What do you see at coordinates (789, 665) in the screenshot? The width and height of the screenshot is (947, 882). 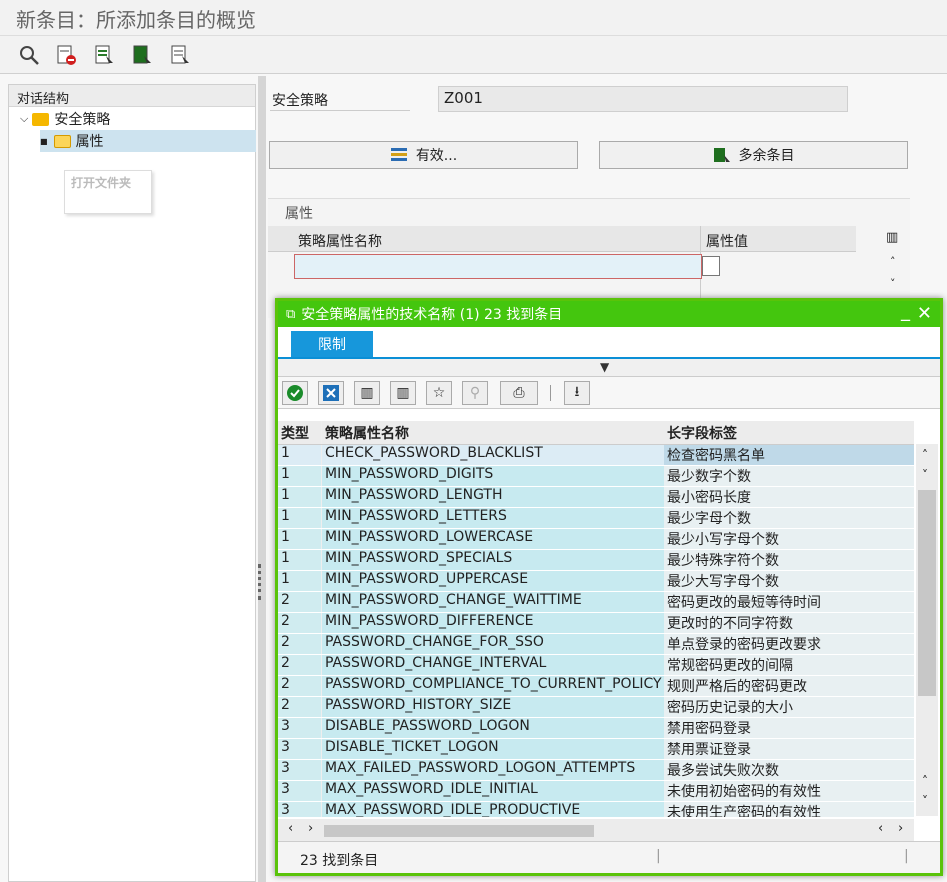 I see `cell-label: 常规密码更改的间隔` at bounding box center [789, 665].